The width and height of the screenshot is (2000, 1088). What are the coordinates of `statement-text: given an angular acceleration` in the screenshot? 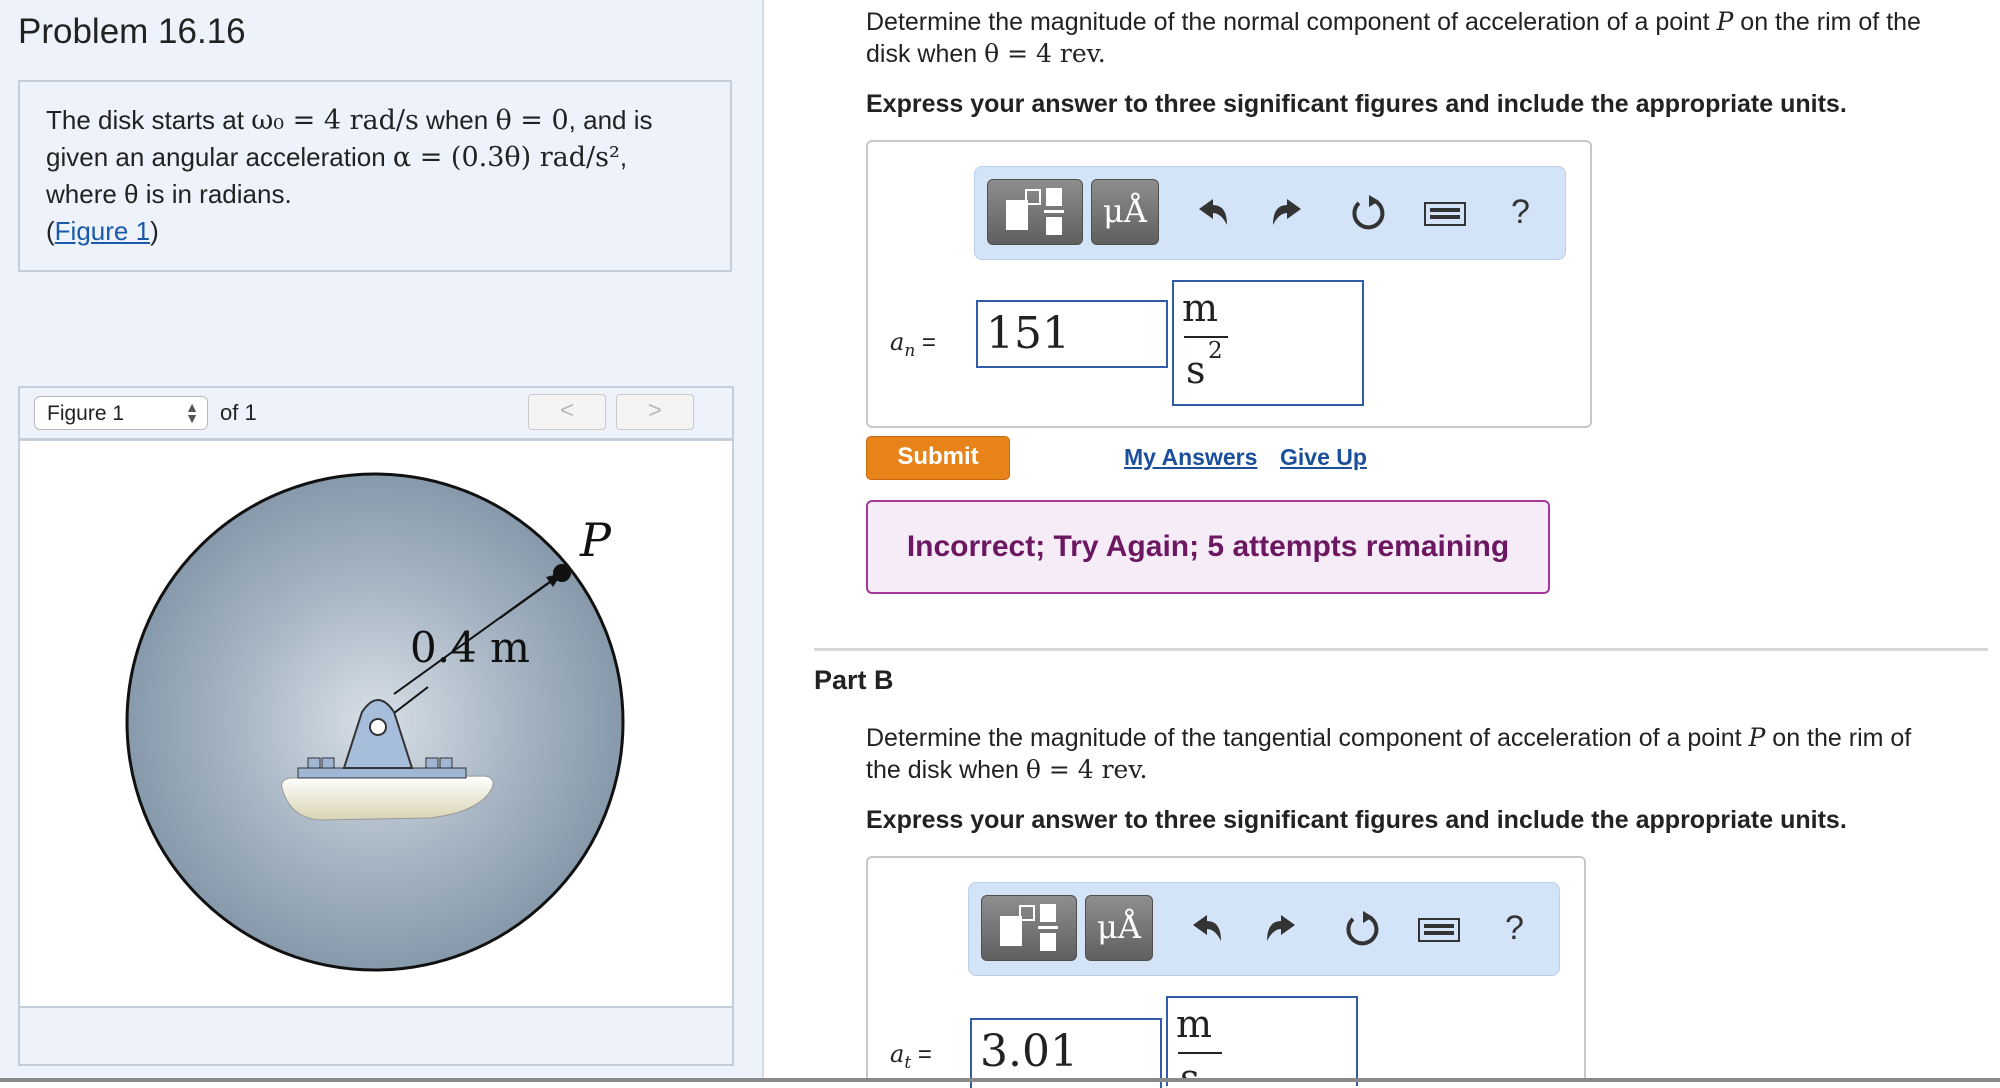 It's located at (219, 157).